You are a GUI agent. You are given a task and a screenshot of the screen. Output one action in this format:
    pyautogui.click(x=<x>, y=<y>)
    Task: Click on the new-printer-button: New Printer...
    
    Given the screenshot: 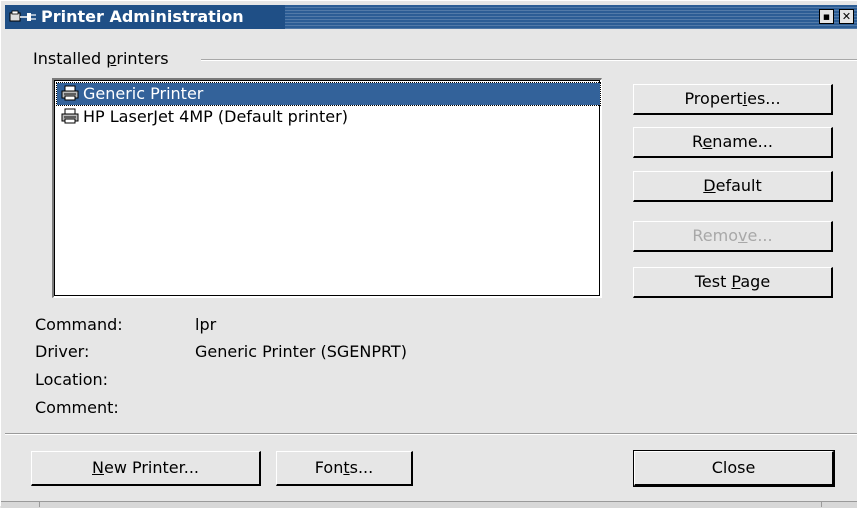 What is the action you would take?
    pyautogui.click(x=146, y=468)
    